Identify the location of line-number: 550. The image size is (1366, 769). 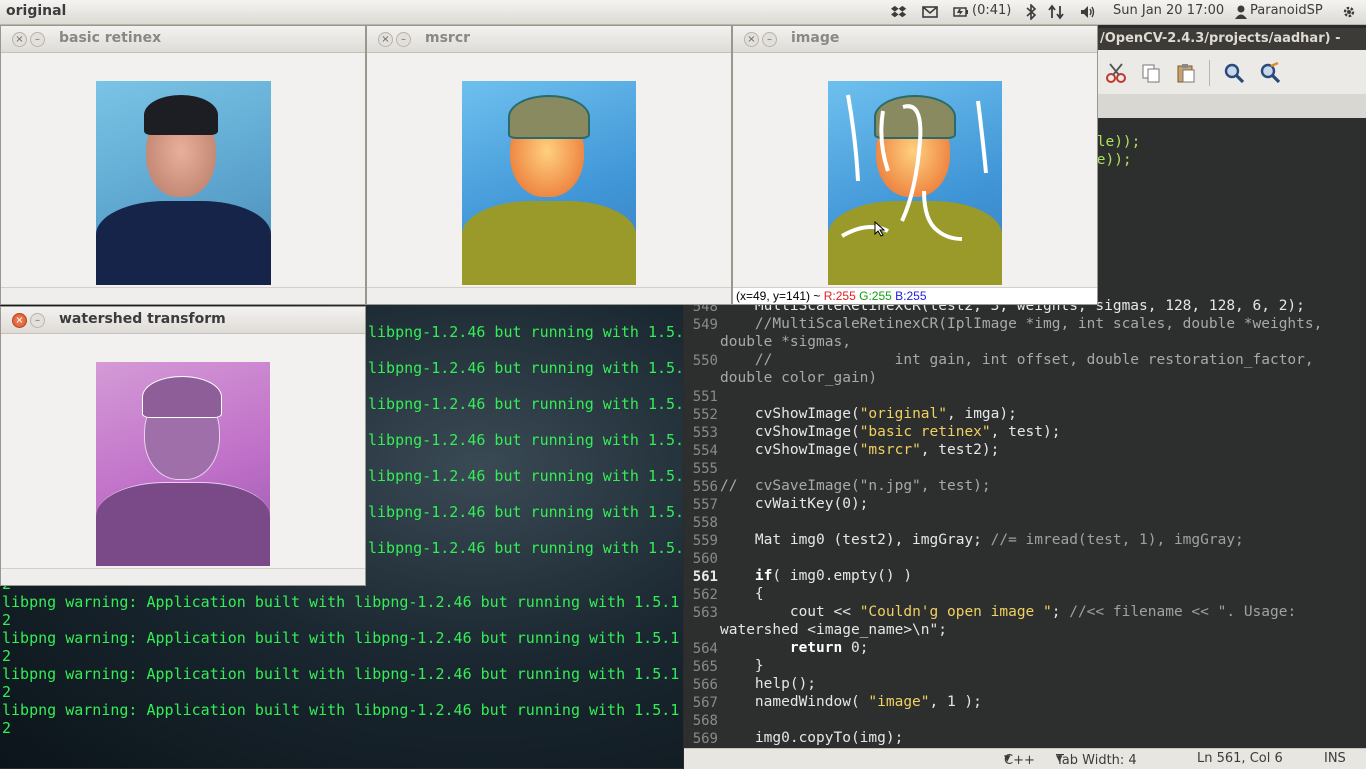
(705, 361).